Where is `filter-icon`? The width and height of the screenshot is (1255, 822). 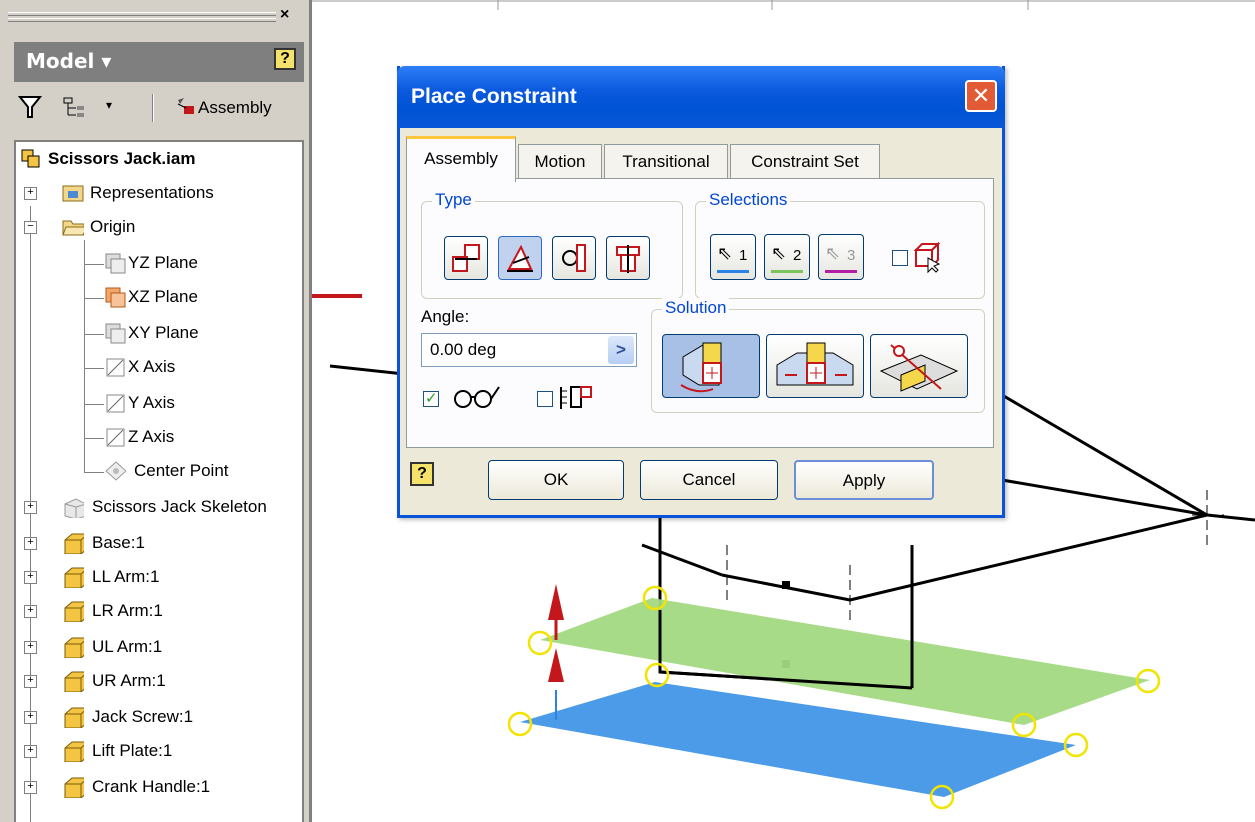
filter-icon is located at coordinates (30, 107).